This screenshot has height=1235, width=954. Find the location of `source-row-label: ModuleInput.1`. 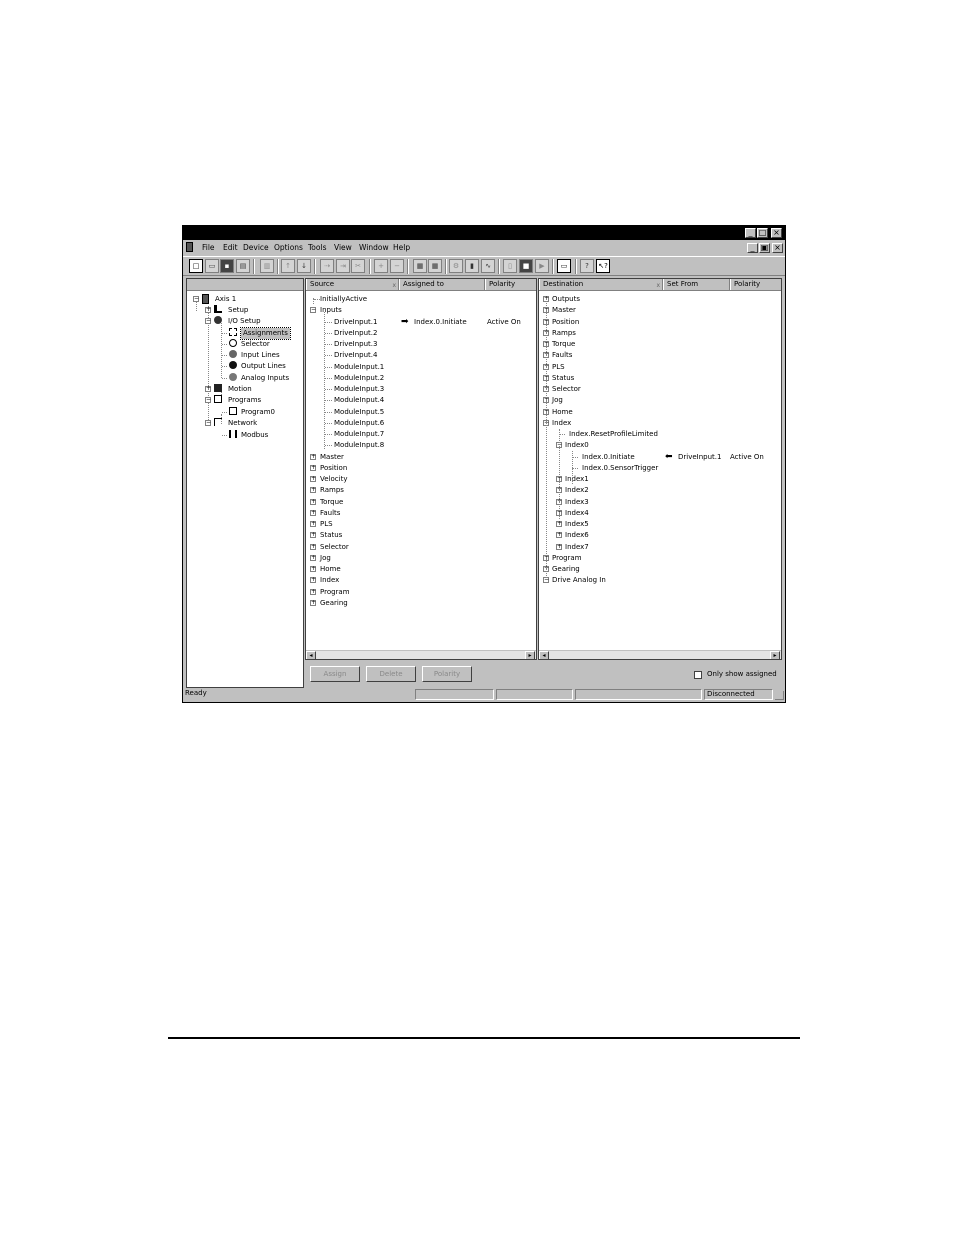

source-row-label: ModuleInput.1 is located at coordinates (359, 367).